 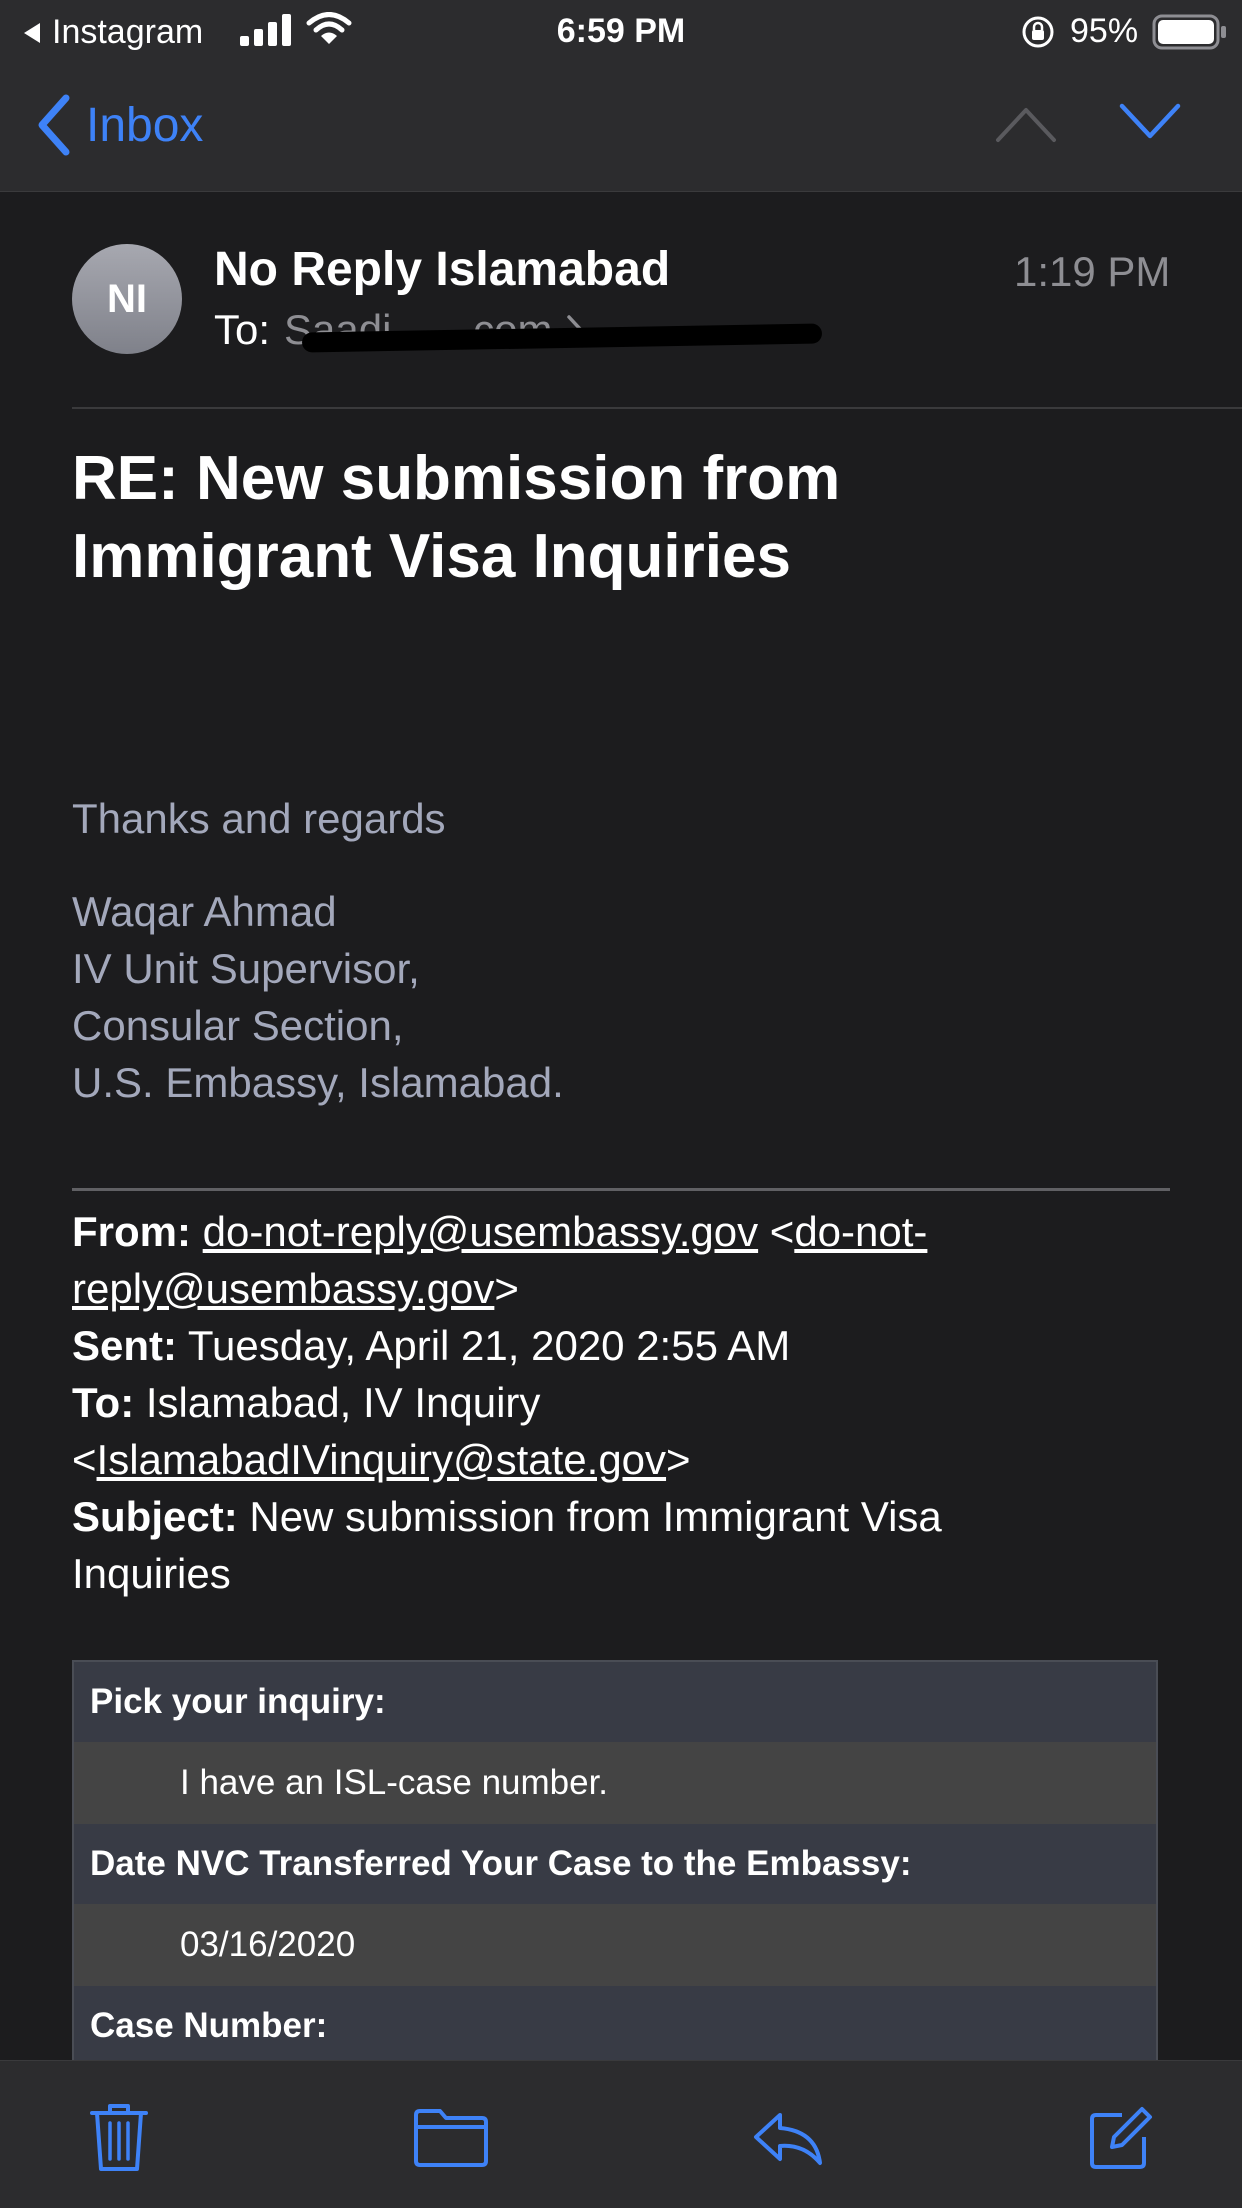 I want to click on recipient-address: Saadi... ...com, so click(x=553, y=330).